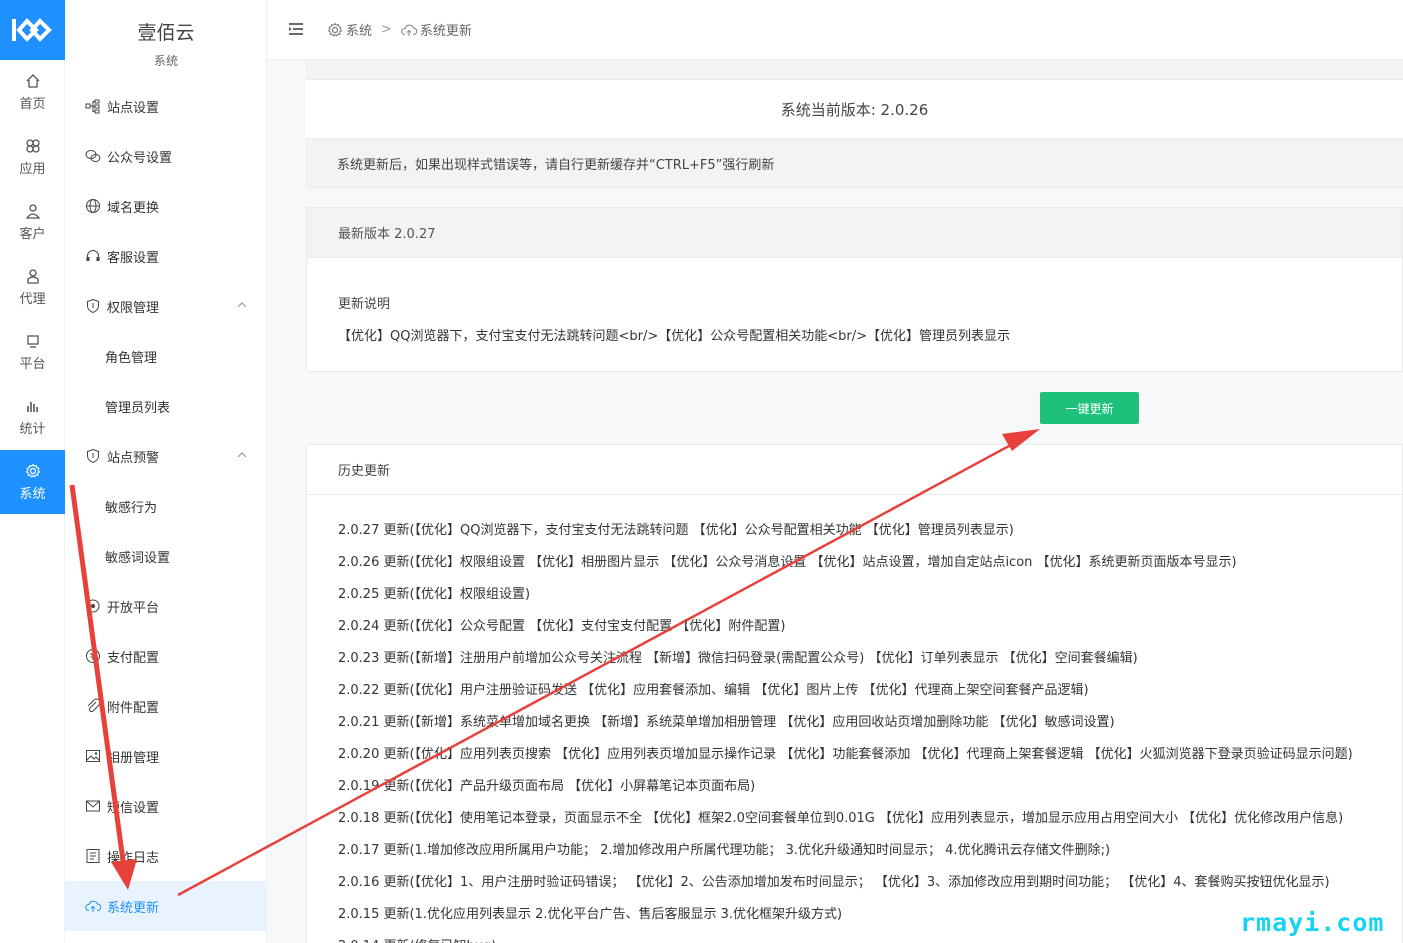 The width and height of the screenshot is (1403, 943). What do you see at coordinates (409, 30) in the screenshot?
I see `cloud-upload-icon` at bounding box center [409, 30].